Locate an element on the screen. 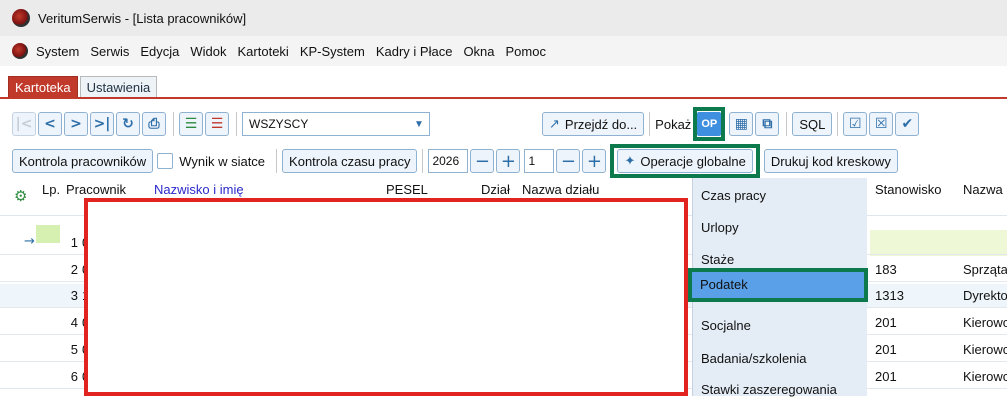 The height and width of the screenshot is (397, 1007). title-bar: VeritumSerwis - [Lista pracowników] is located at coordinates (503, 18).